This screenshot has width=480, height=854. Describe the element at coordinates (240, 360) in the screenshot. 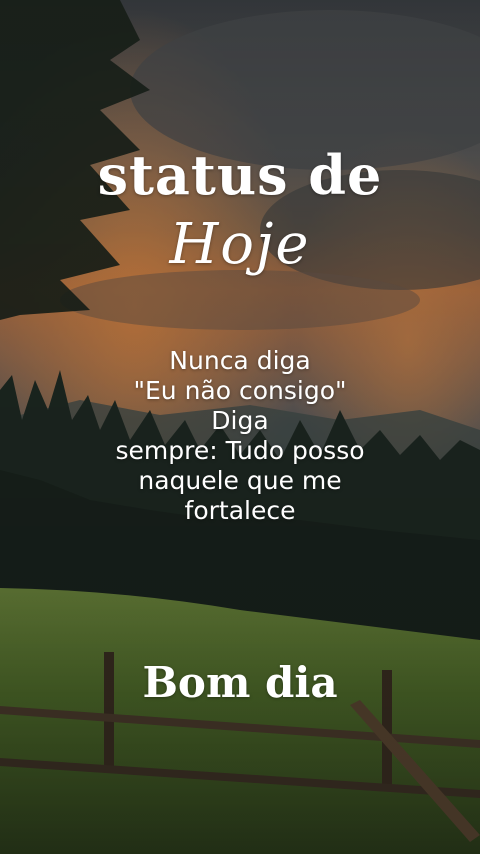

I see `quote-line: Nunca diga` at that location.